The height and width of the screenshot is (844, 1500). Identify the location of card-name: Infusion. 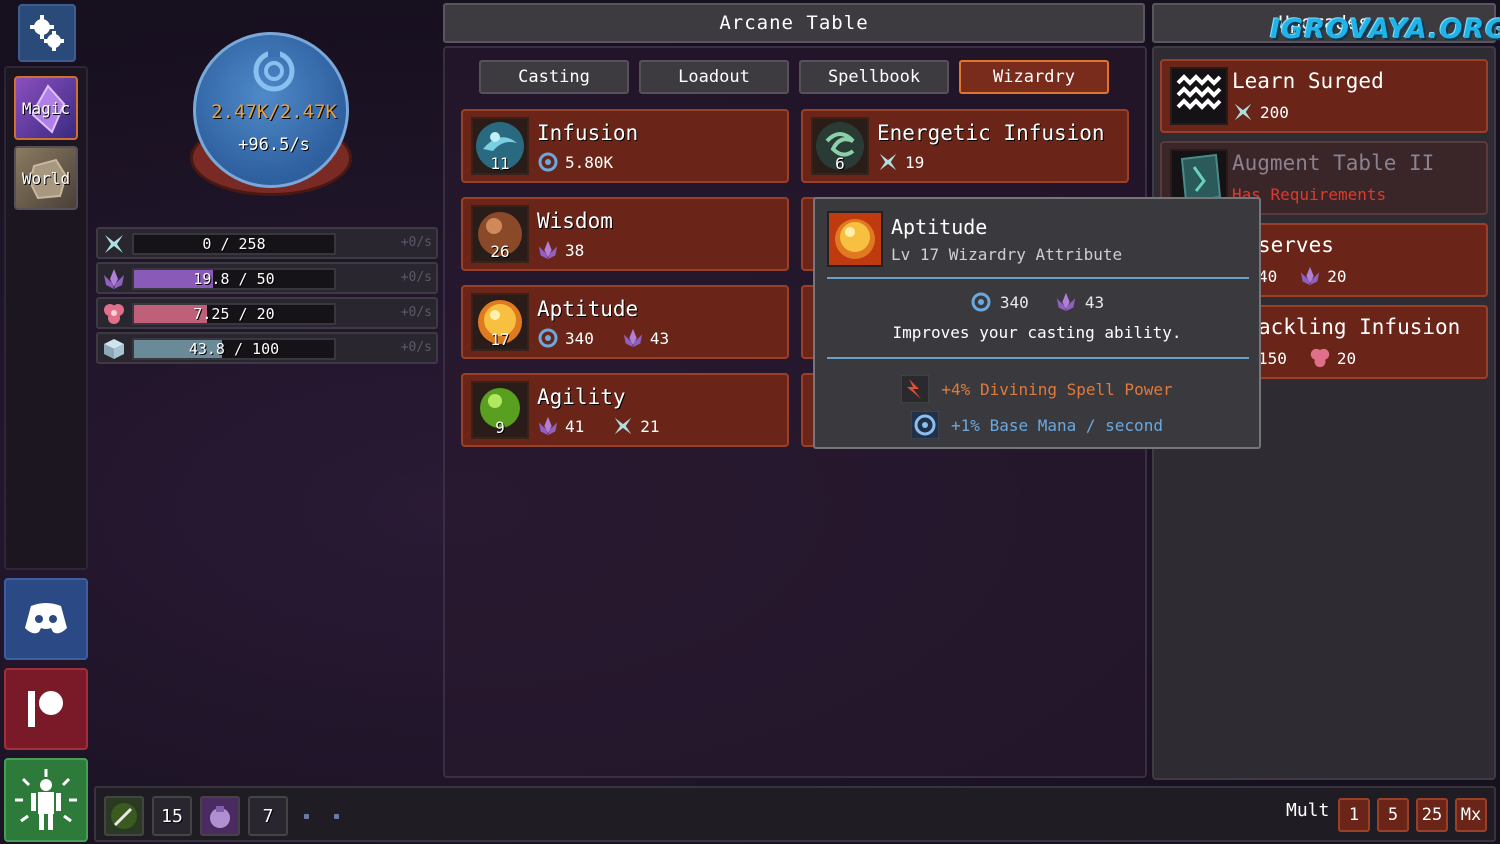
(588, 133).